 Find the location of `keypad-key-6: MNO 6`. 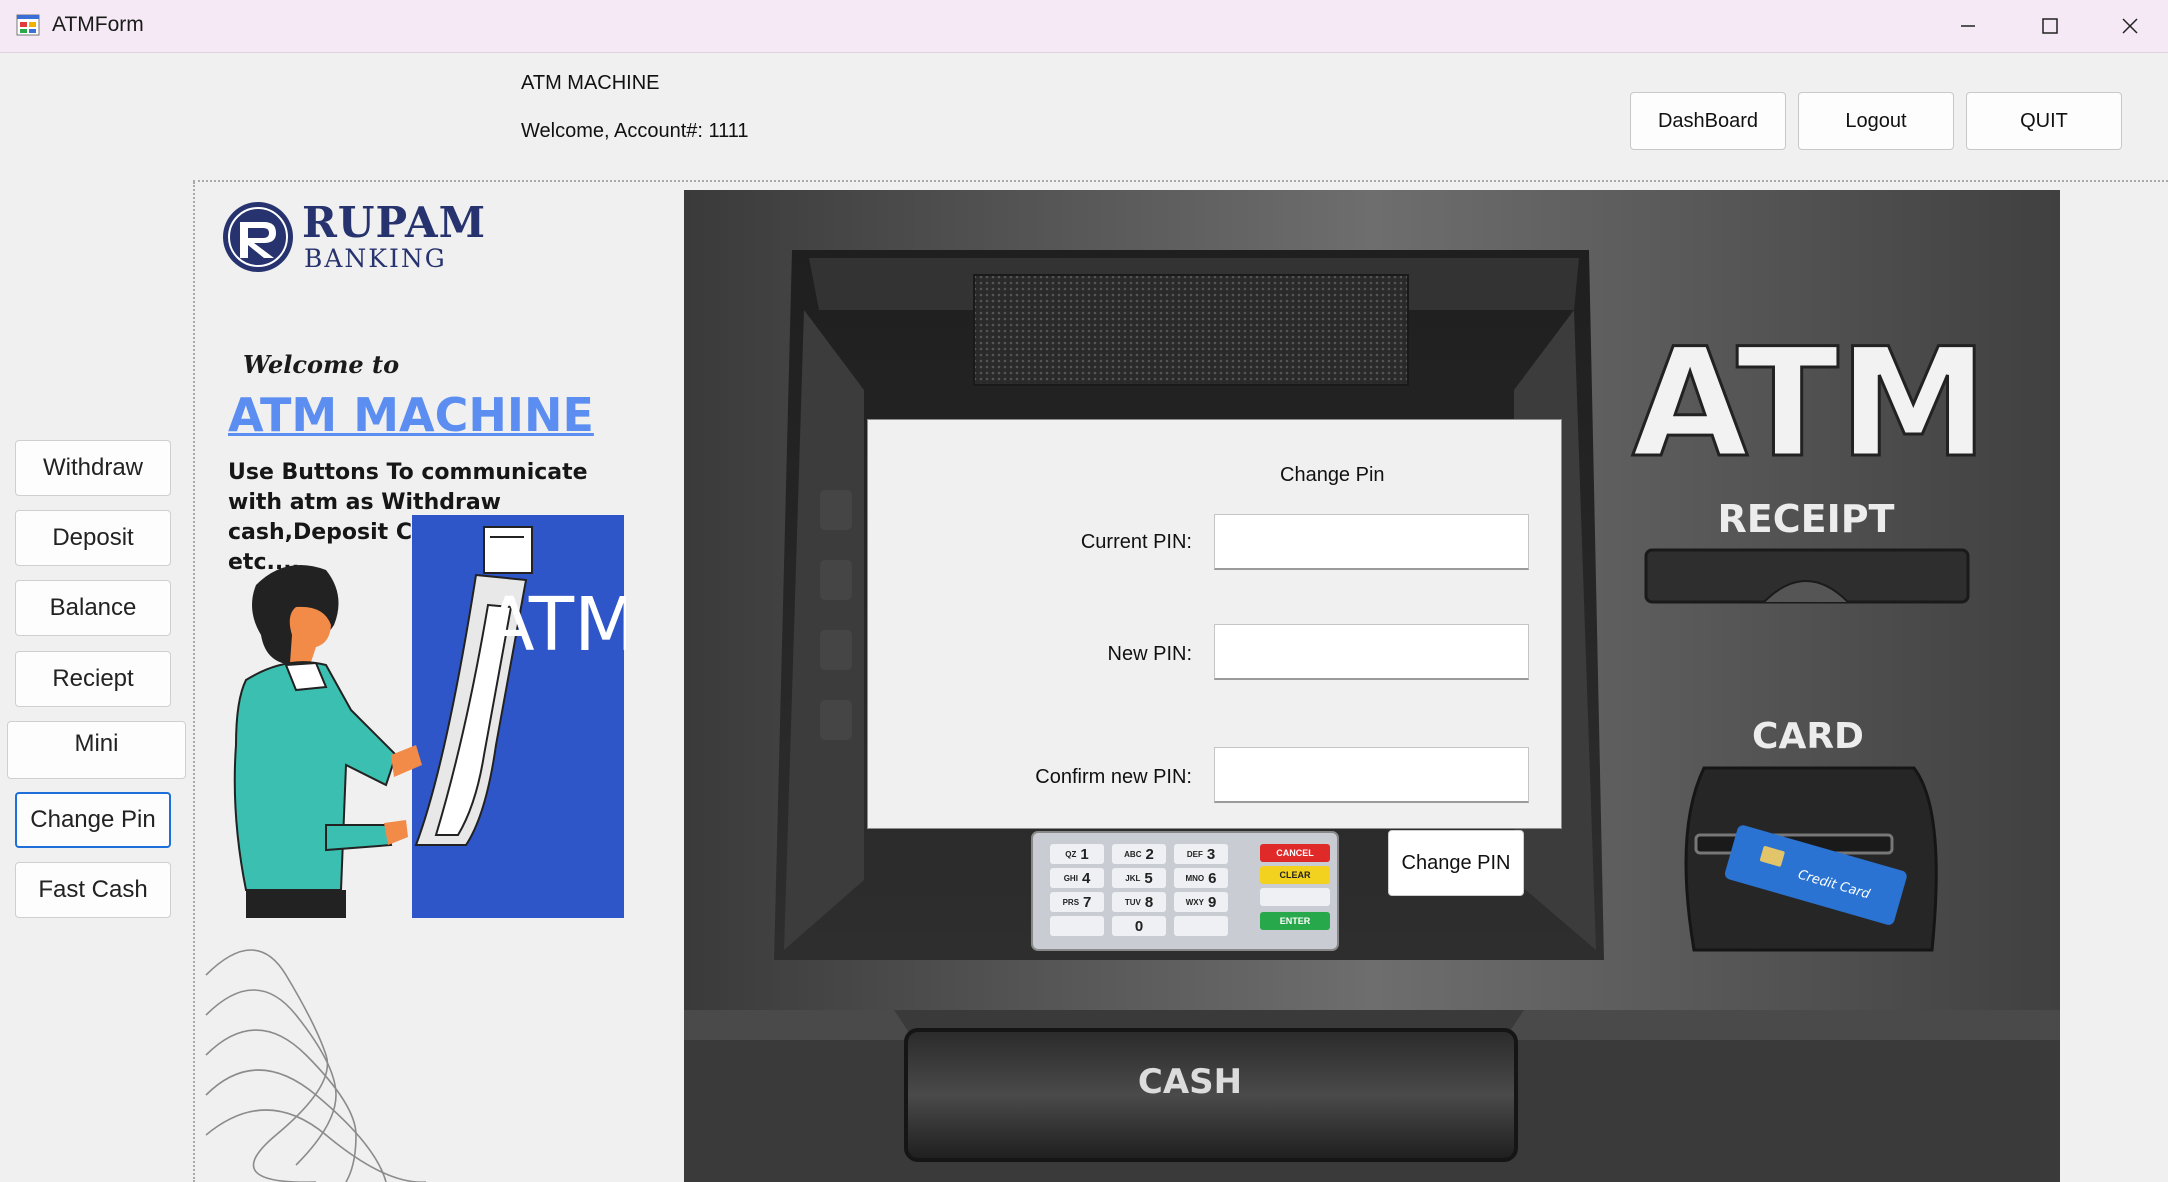

keypad-key-6: MNO 6 is located at coordinates (1201, 878).